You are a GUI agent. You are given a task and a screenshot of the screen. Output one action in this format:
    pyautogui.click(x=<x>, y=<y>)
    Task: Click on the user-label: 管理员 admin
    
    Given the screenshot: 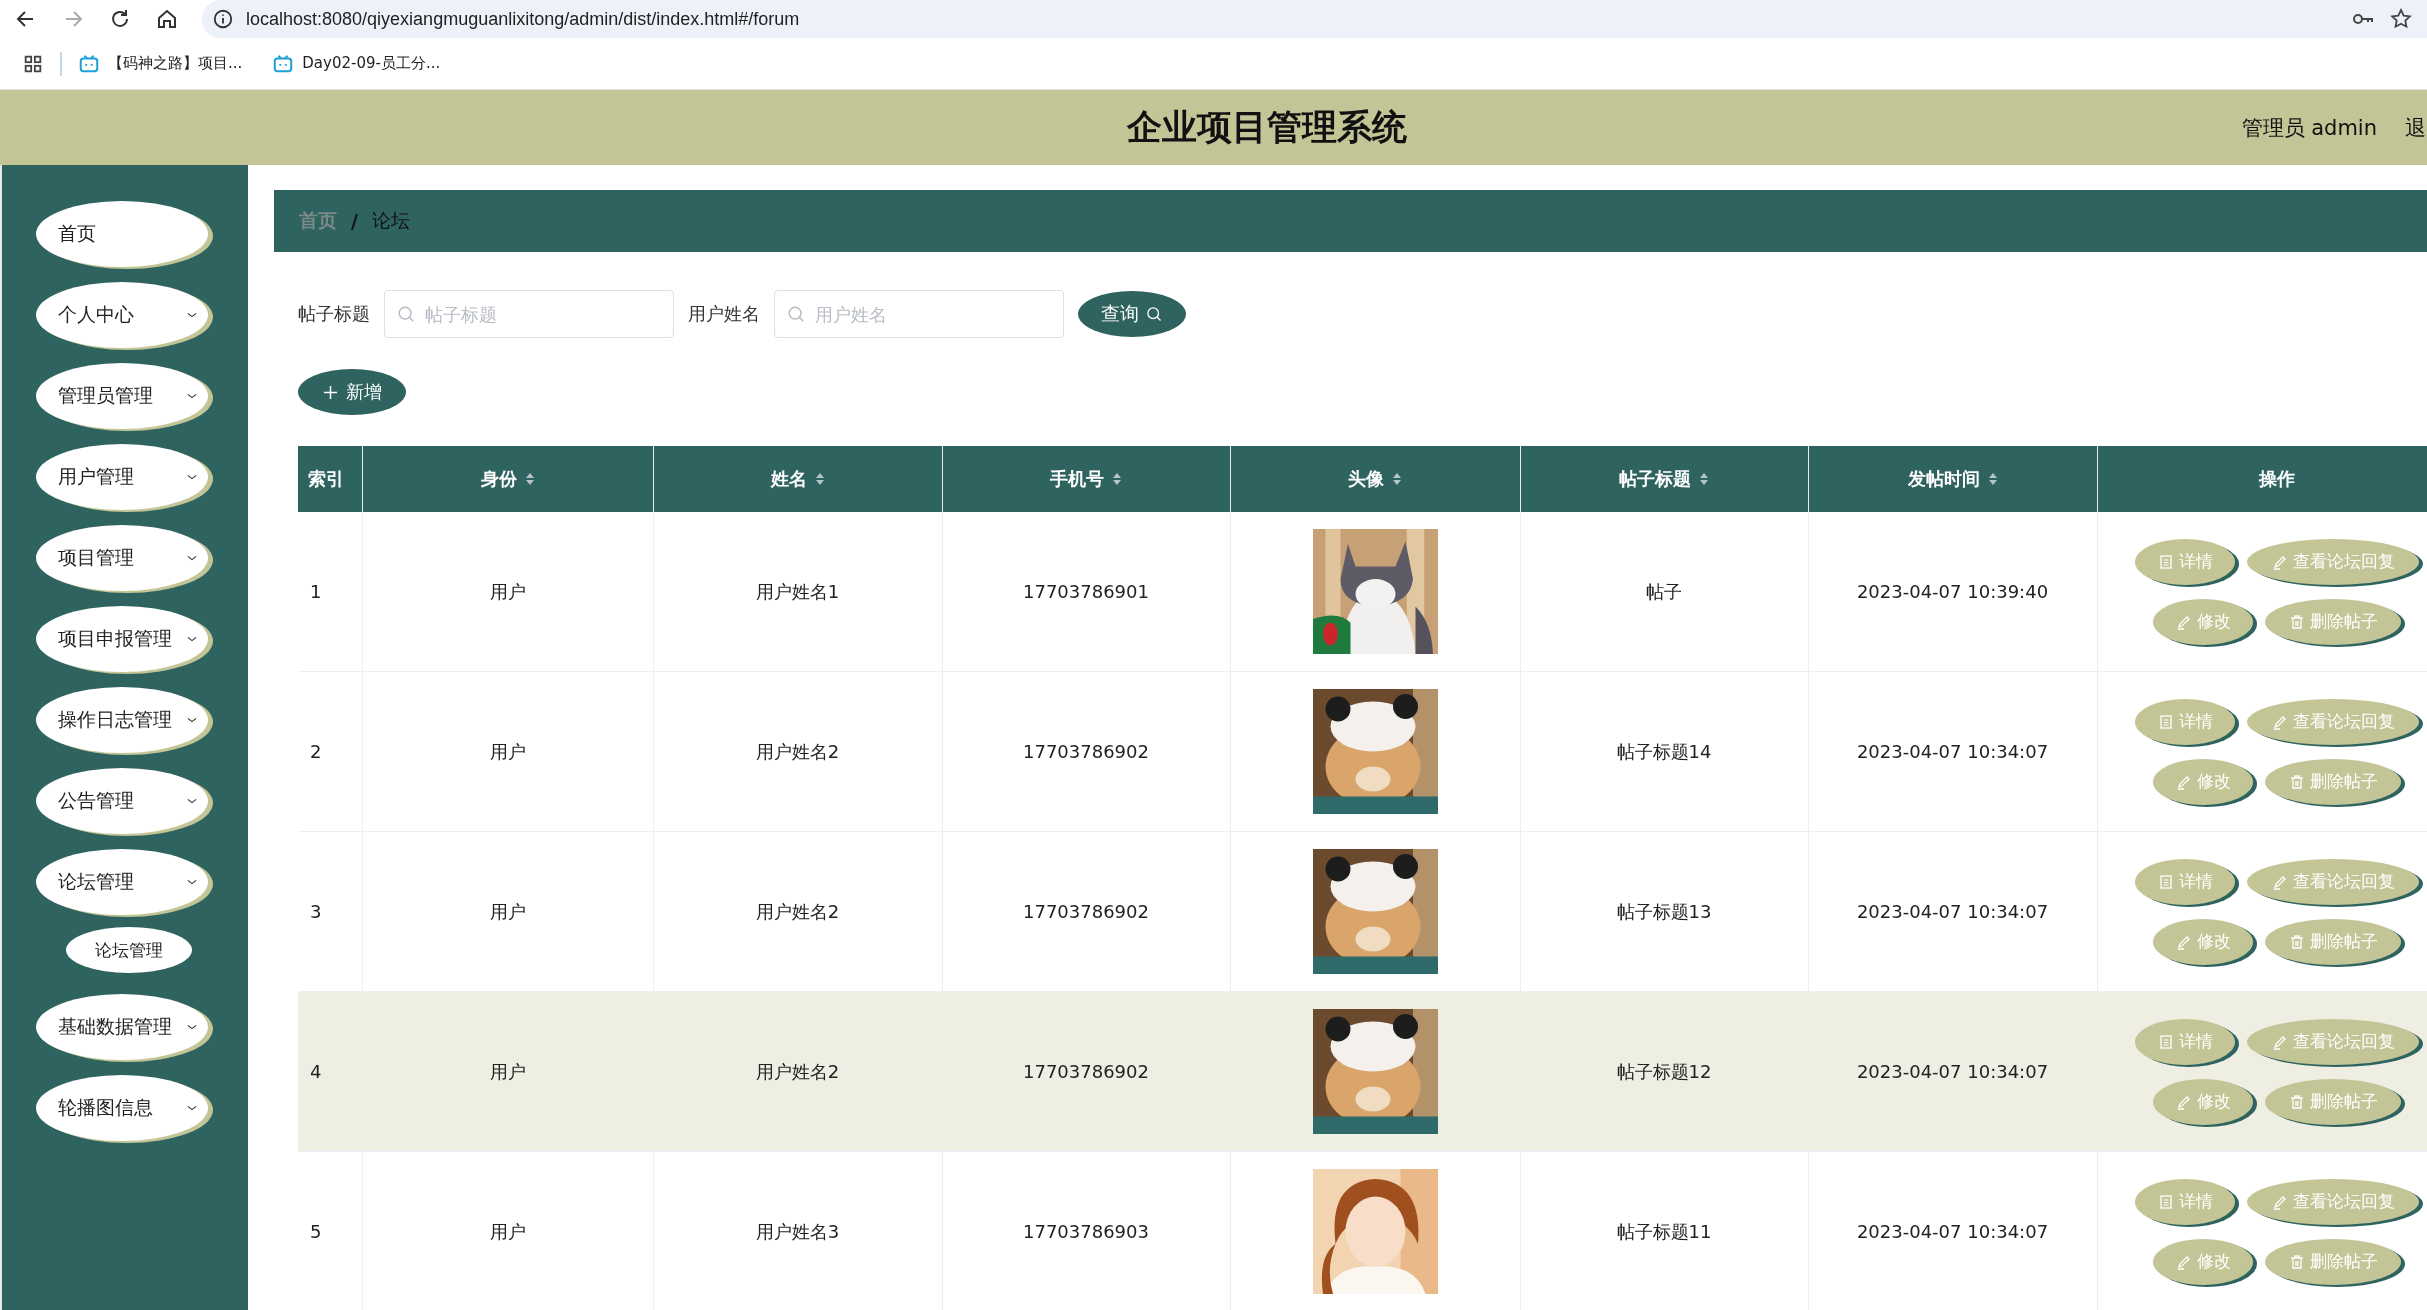 What is the action you would take?
    pyautogui.click(x=2309, y=128)
    